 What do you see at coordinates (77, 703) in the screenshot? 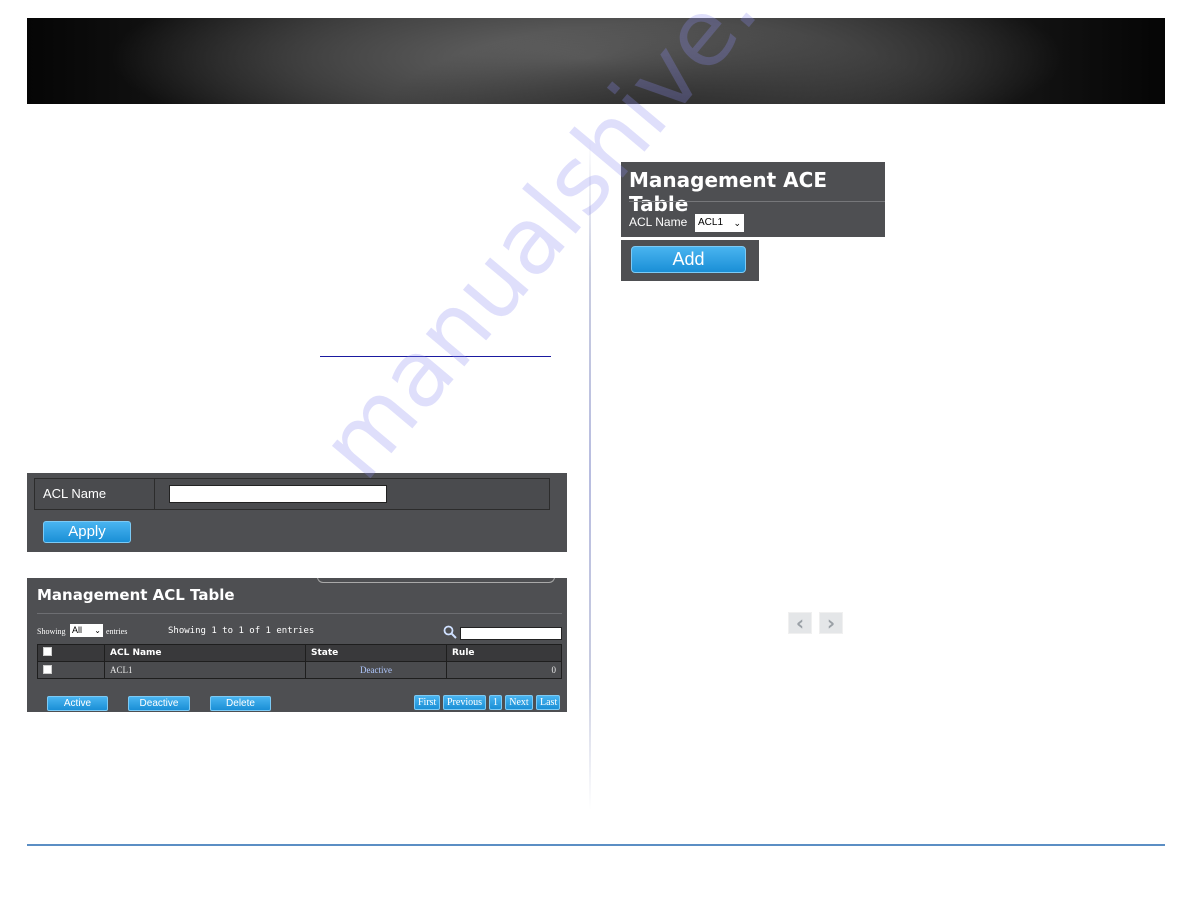
I see `active-button: Active` at bounding box center [77, 703].